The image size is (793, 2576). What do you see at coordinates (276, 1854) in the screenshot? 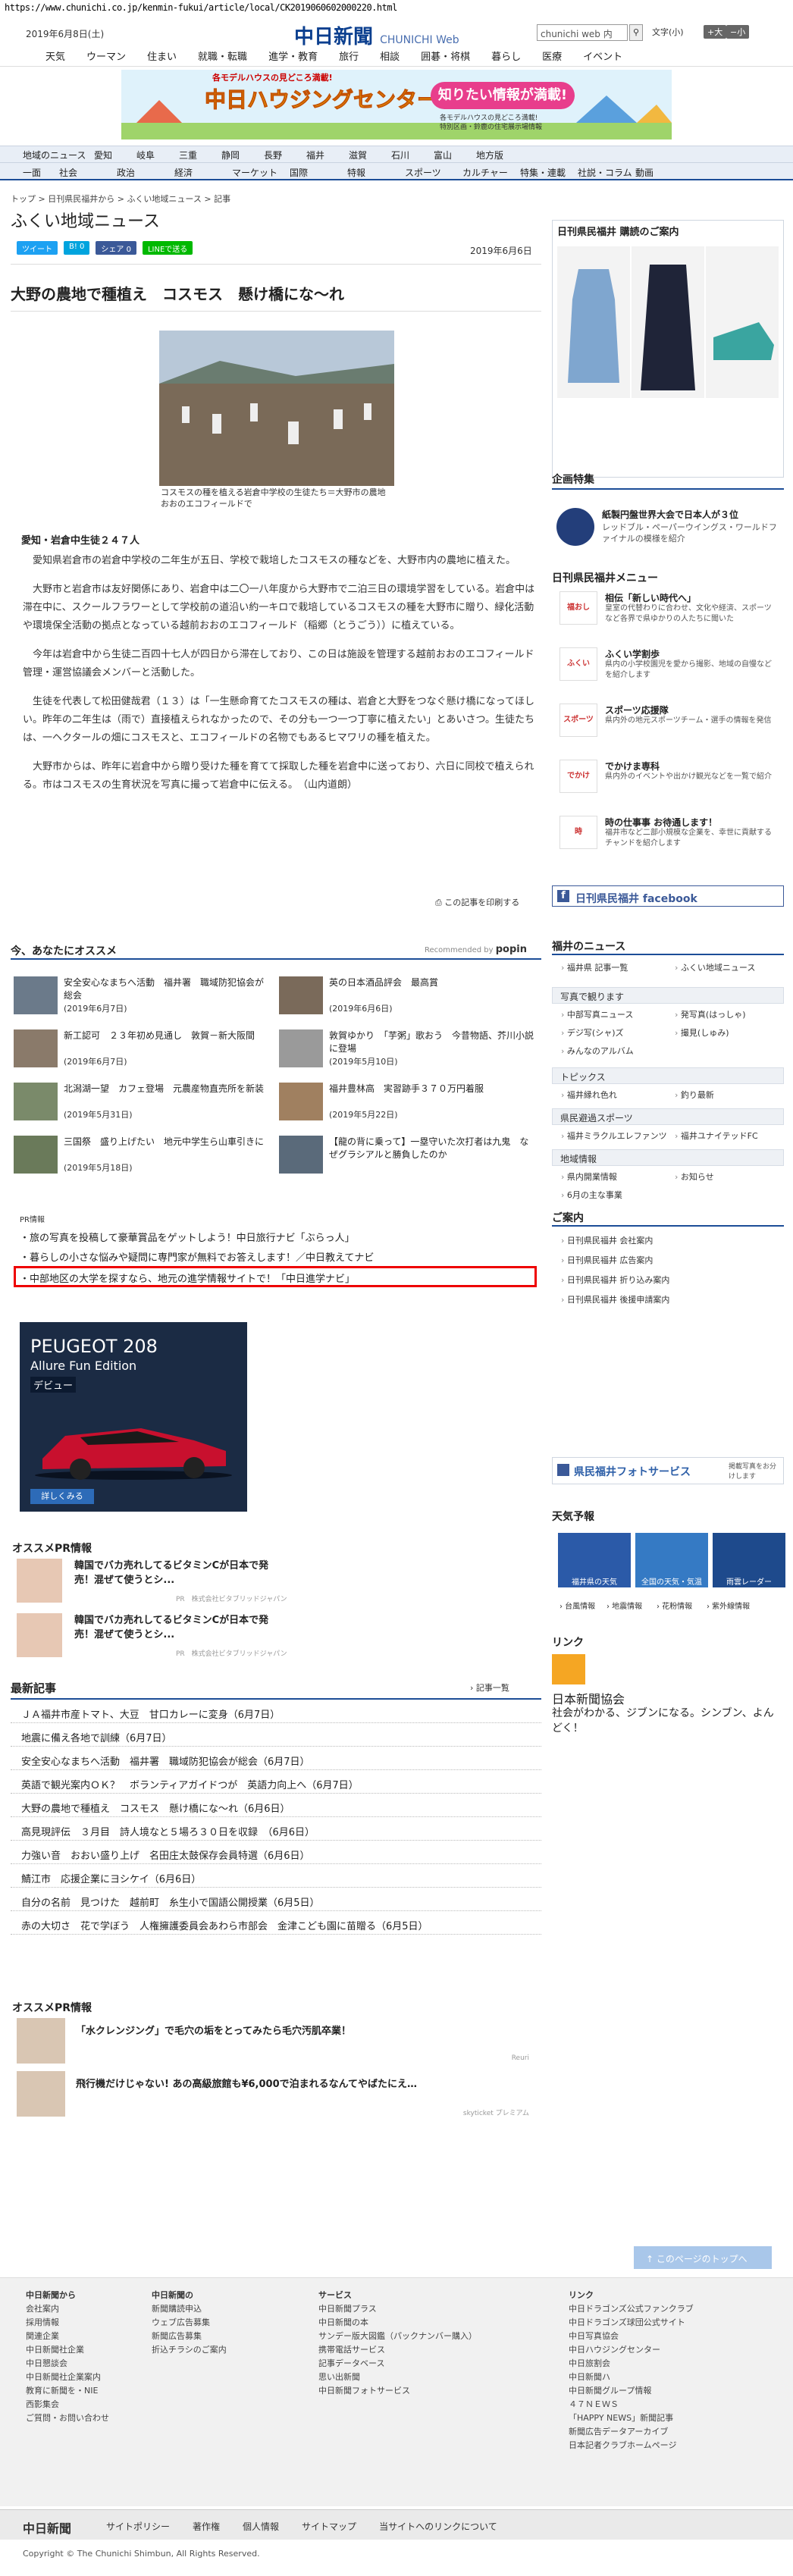
I see `latest-item: 力強い音 おおい盛り上げ 名田庄太鼓保存会員特選（6月6日）` at bounding box center [276, 1854].